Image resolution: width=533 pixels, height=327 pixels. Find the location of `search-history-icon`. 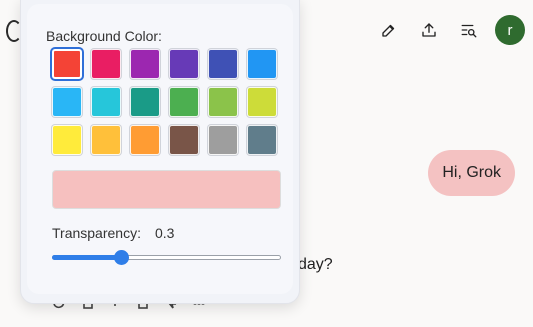

search-history-icon is located at coordinates (469, 31).